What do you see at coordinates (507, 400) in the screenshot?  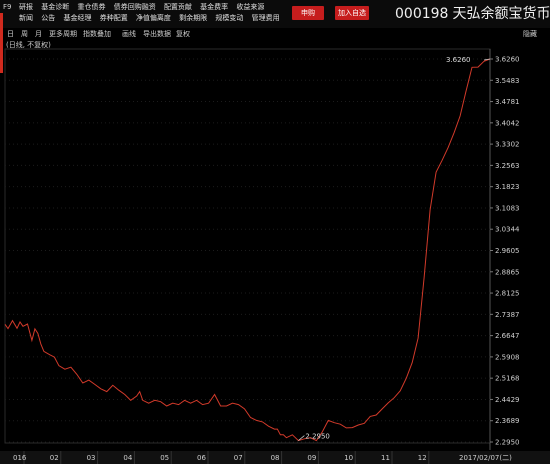 I see `y-tick-label: 2.4429` at bounding box center [507, 400].